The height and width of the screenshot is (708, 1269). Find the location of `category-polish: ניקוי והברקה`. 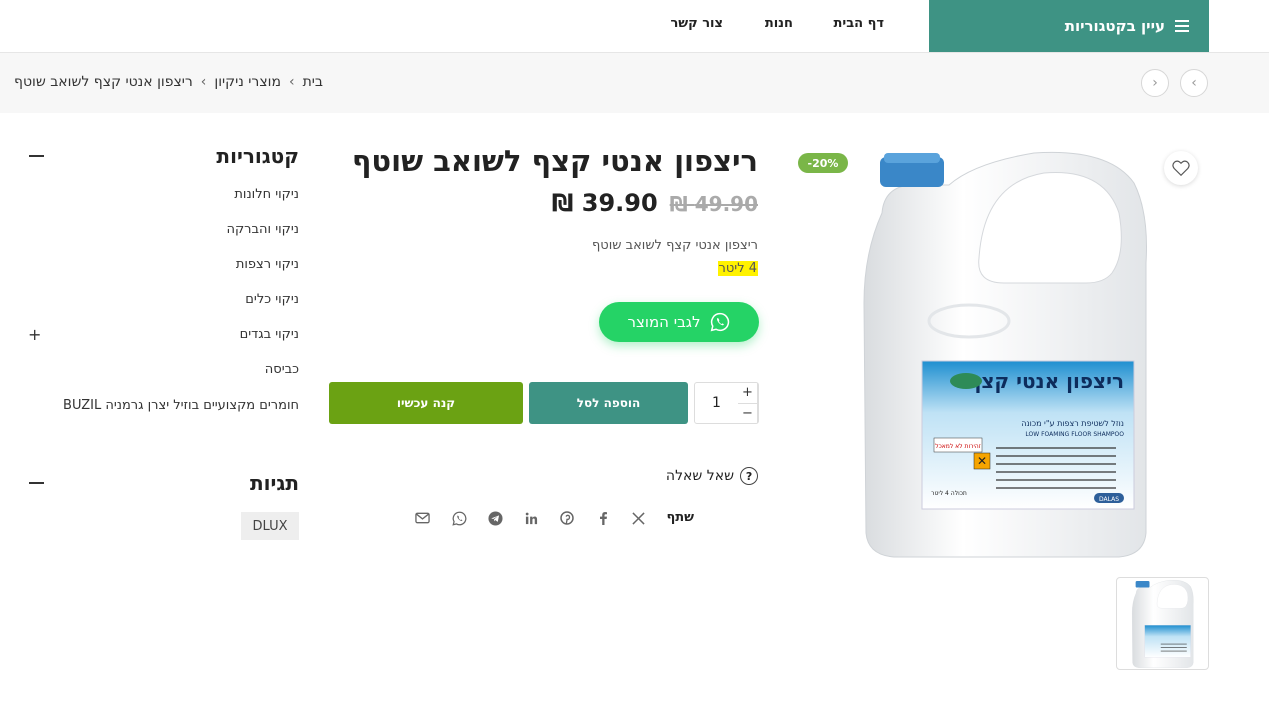

category-polish: ניקוי והברקה is located at coordinates (262, 229).